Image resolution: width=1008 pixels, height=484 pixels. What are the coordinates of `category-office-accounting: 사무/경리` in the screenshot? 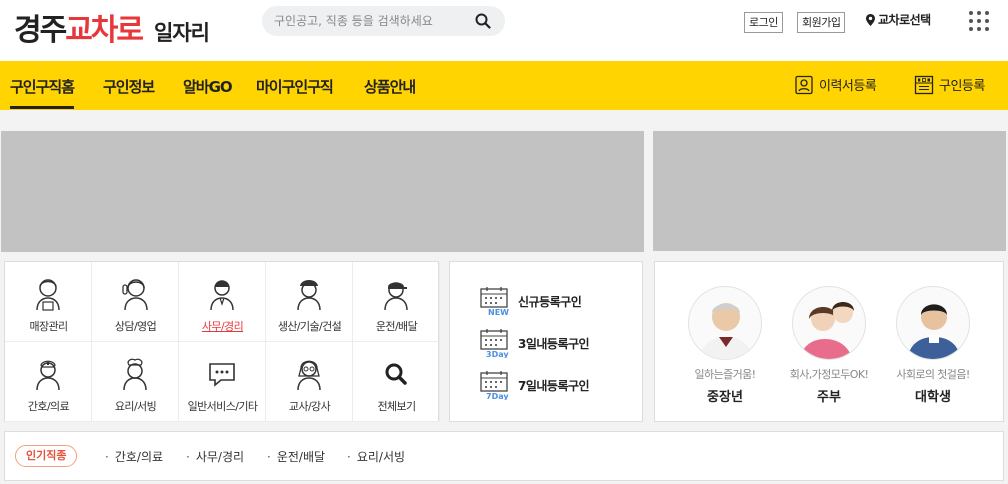 It's located at (222, 302).